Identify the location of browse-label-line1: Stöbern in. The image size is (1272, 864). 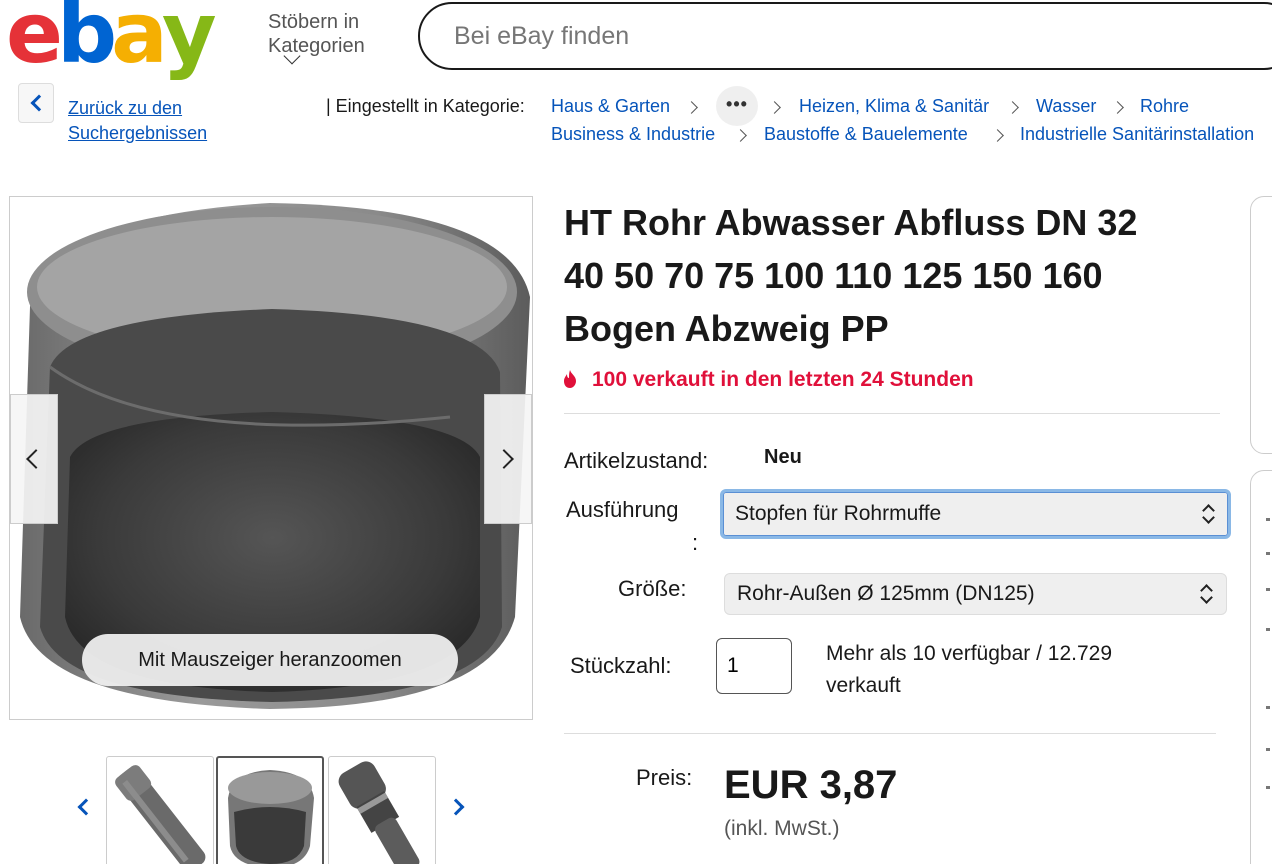
(314, 22).